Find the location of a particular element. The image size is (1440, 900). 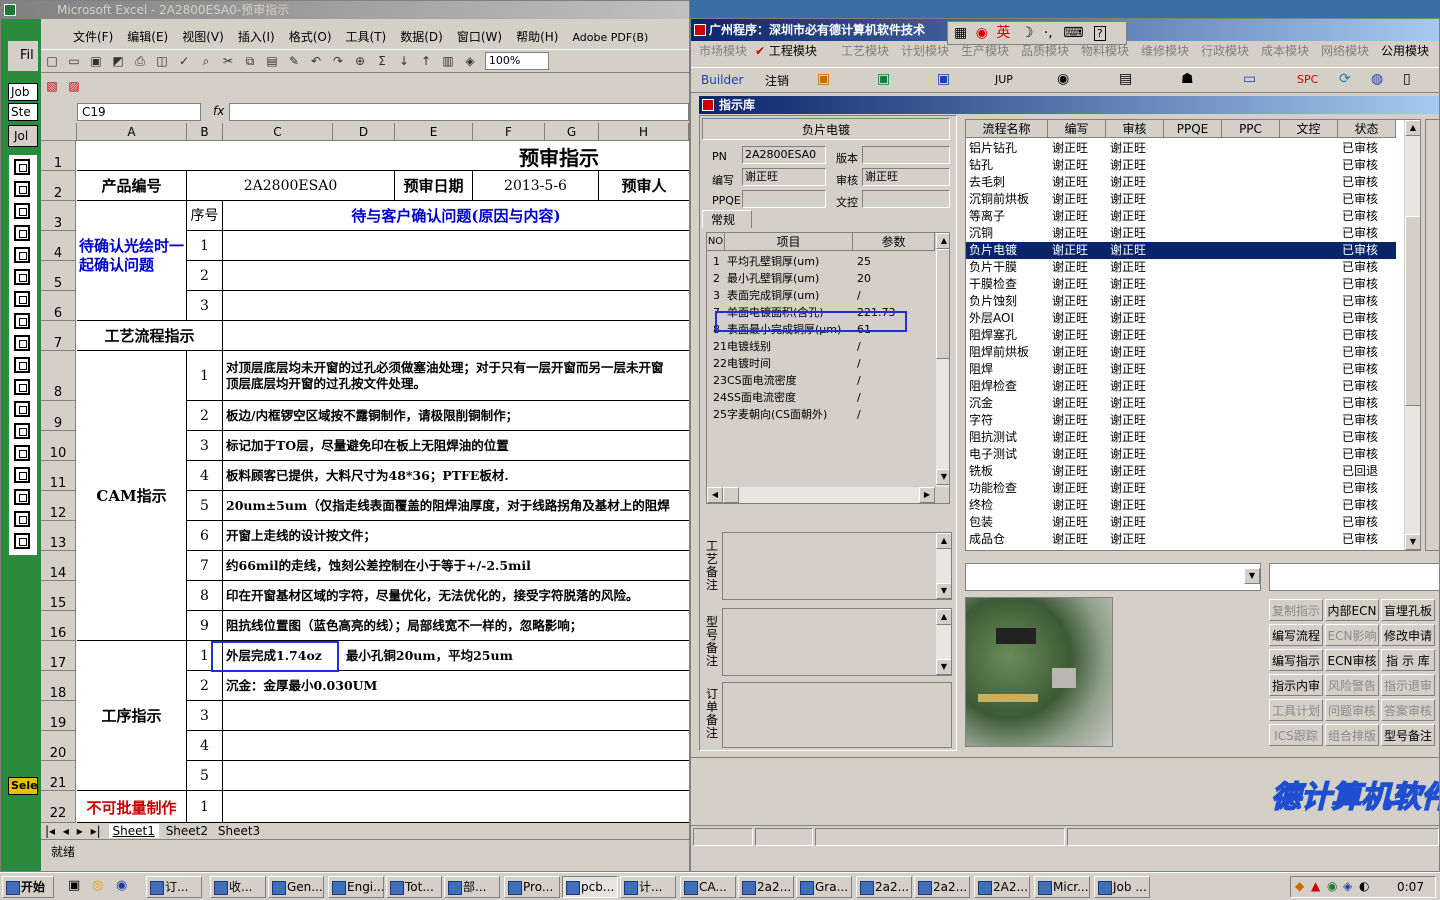

format-painter-icon: ✎ is located at coordinates (294, 61).